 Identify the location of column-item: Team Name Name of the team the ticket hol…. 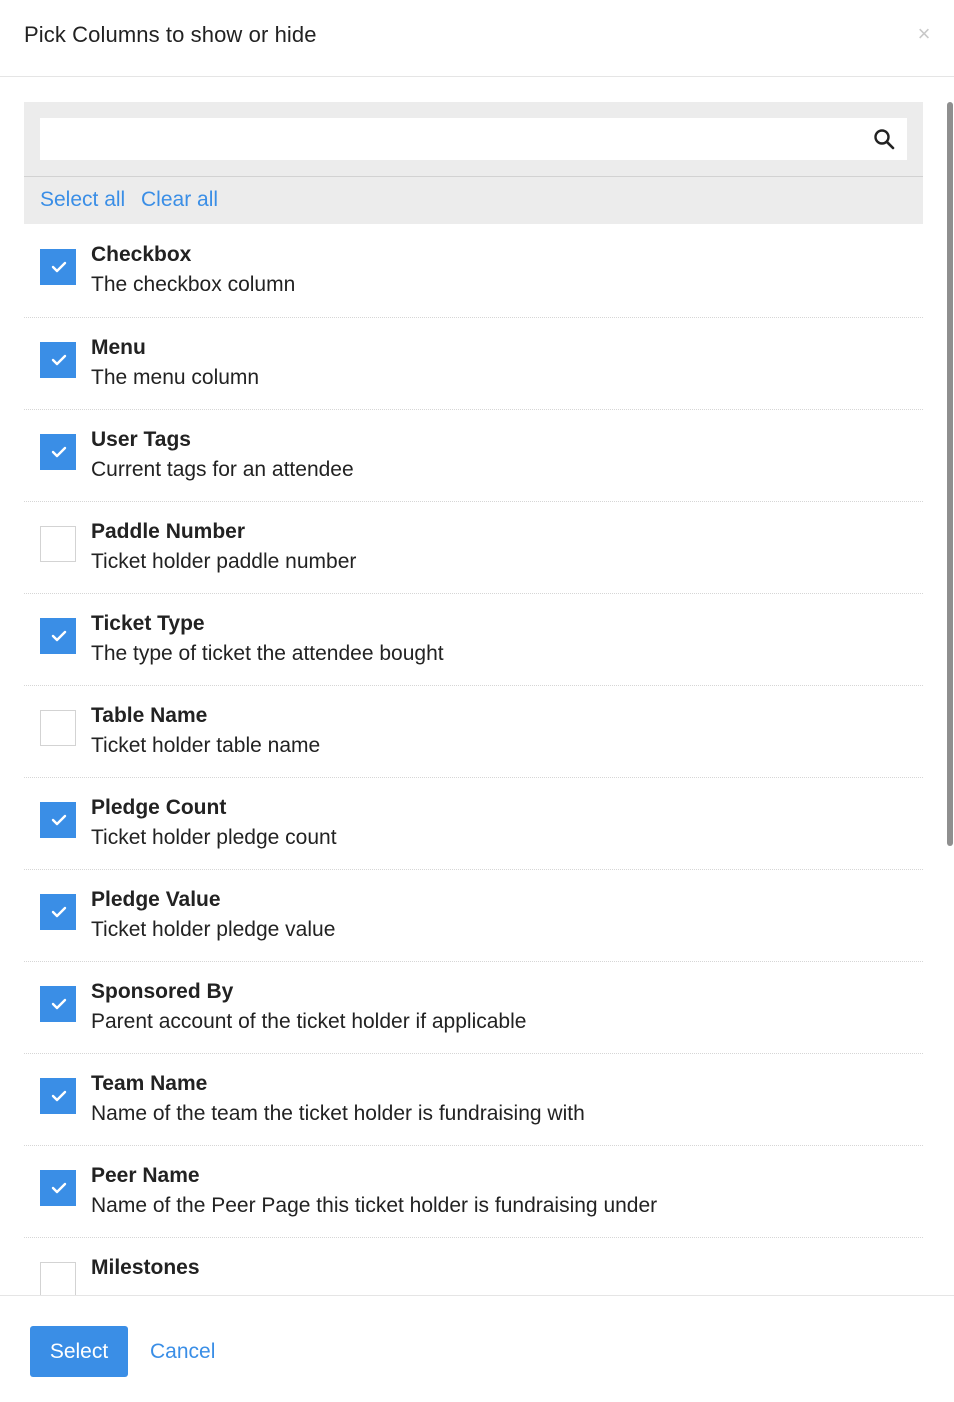
(473, 1100).